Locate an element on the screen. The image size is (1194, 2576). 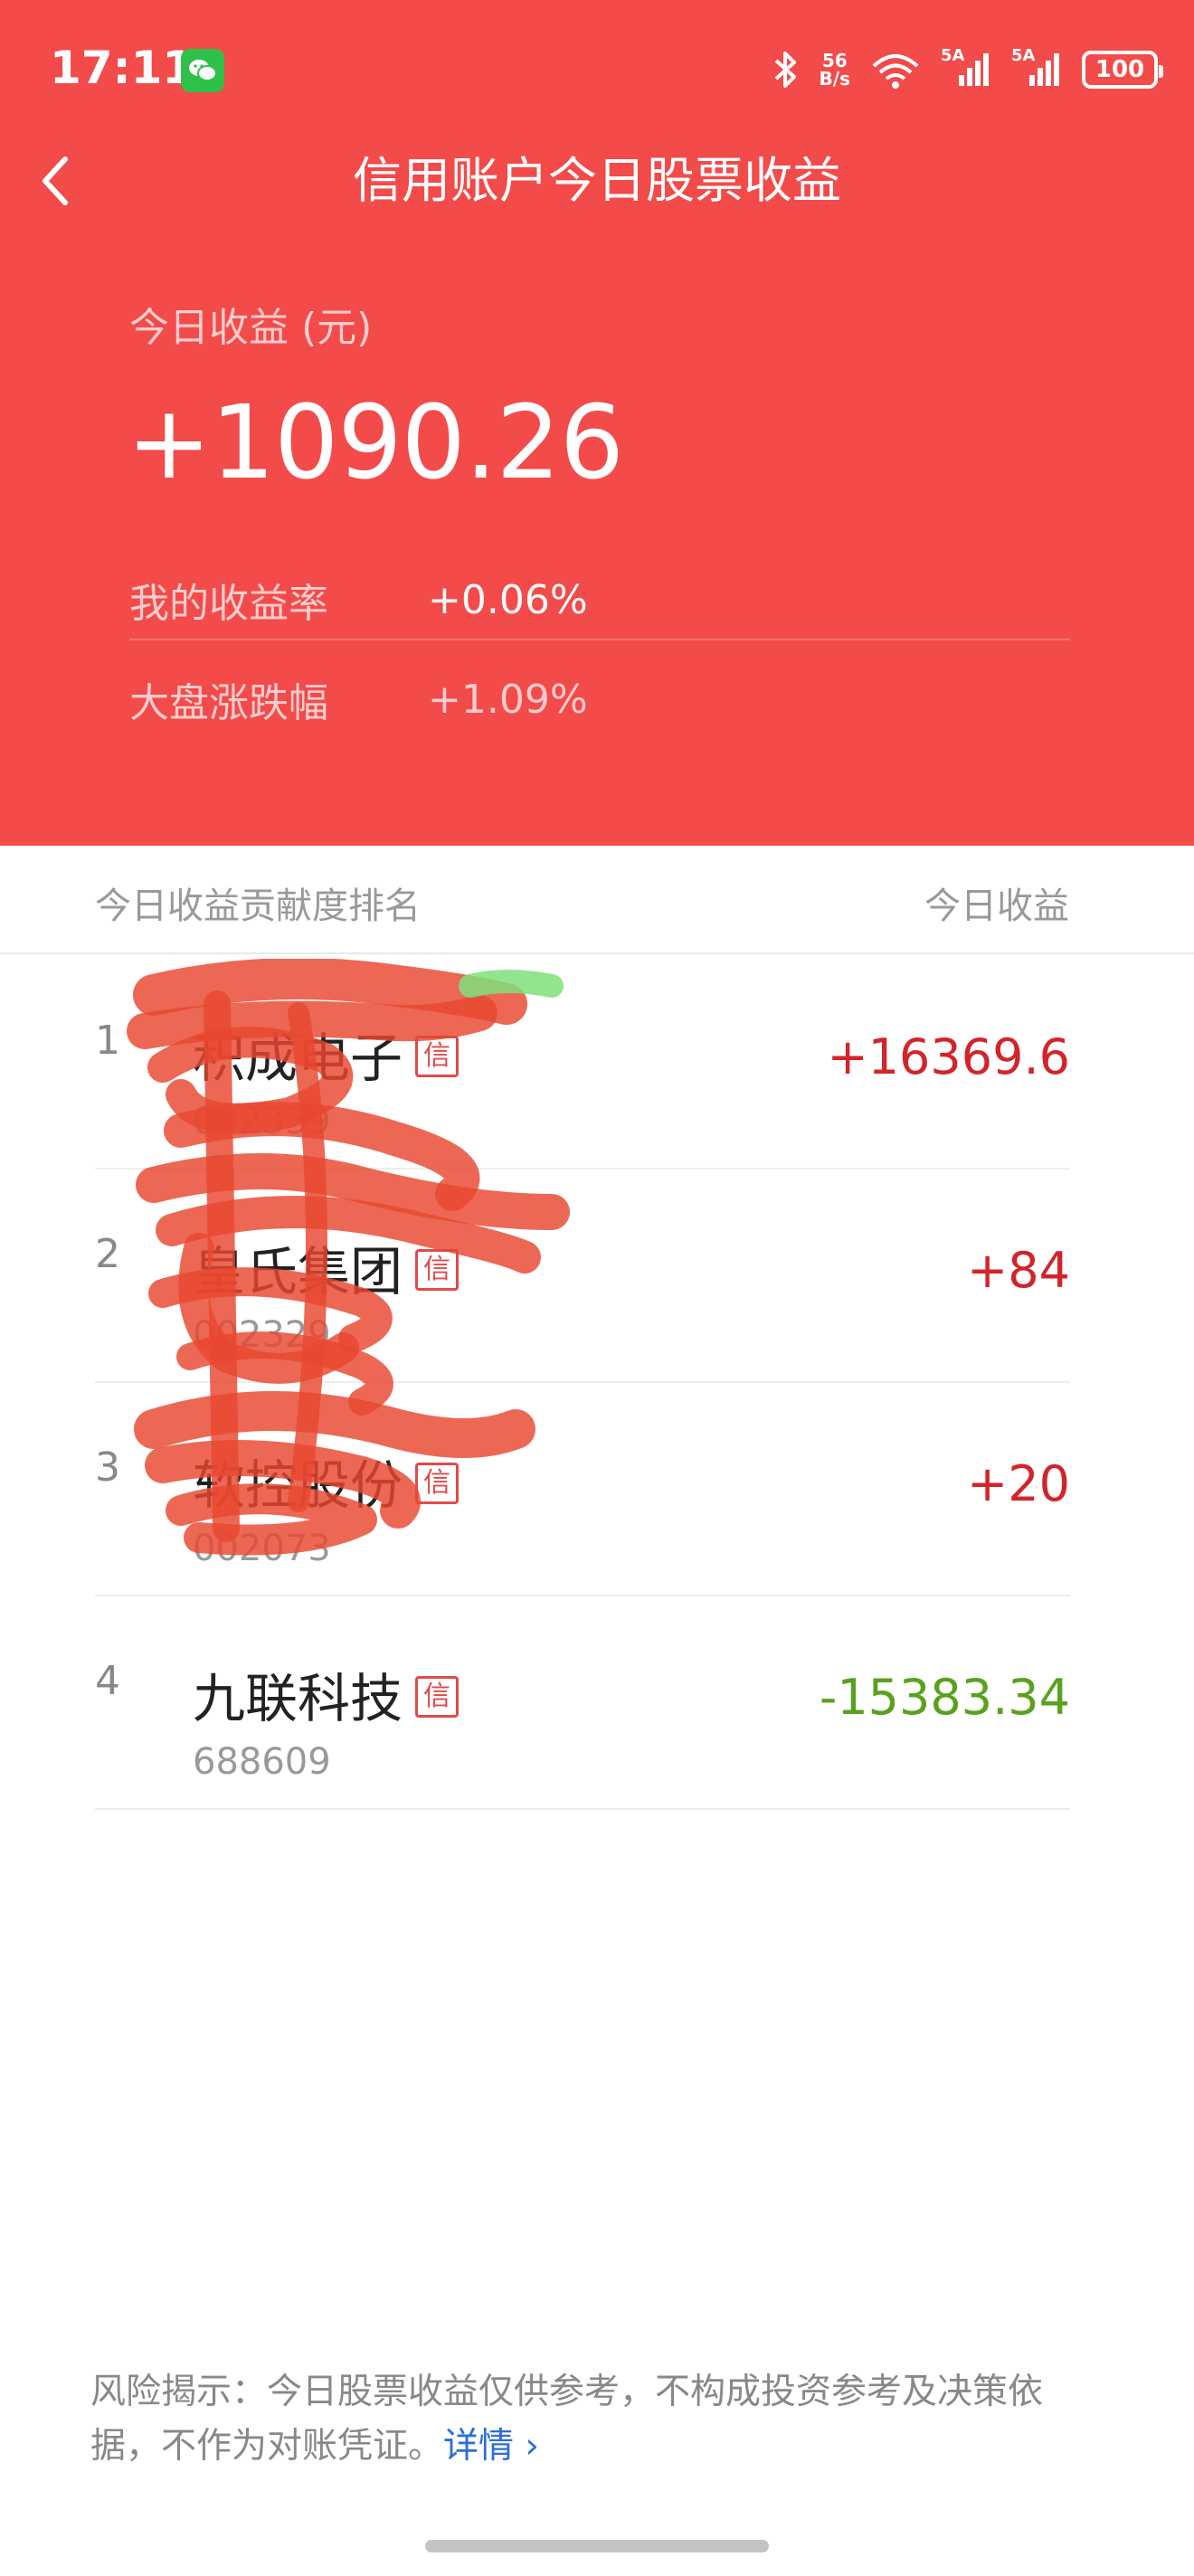
rank-number: 1 is located at coordinates (107, 1041).